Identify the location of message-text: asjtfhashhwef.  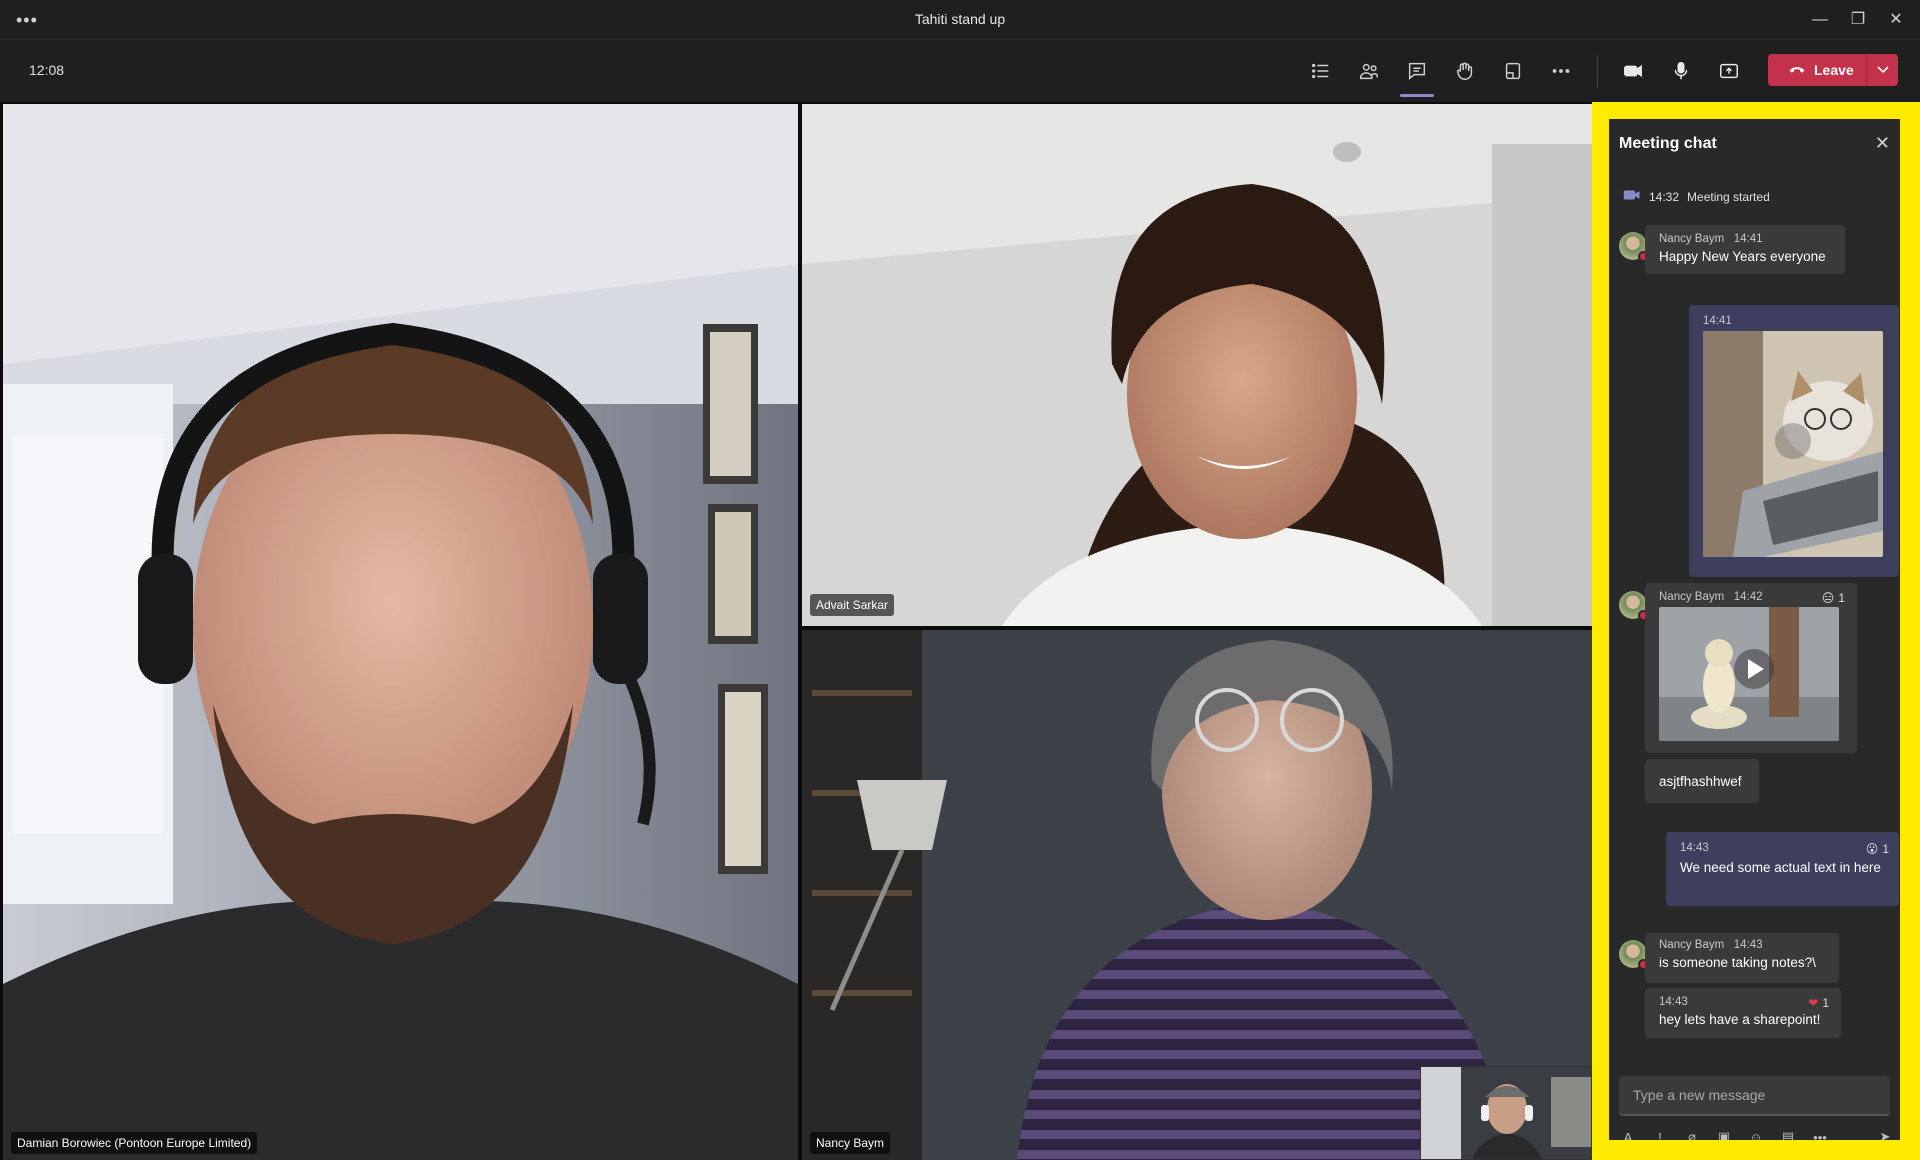
(1700, 781).